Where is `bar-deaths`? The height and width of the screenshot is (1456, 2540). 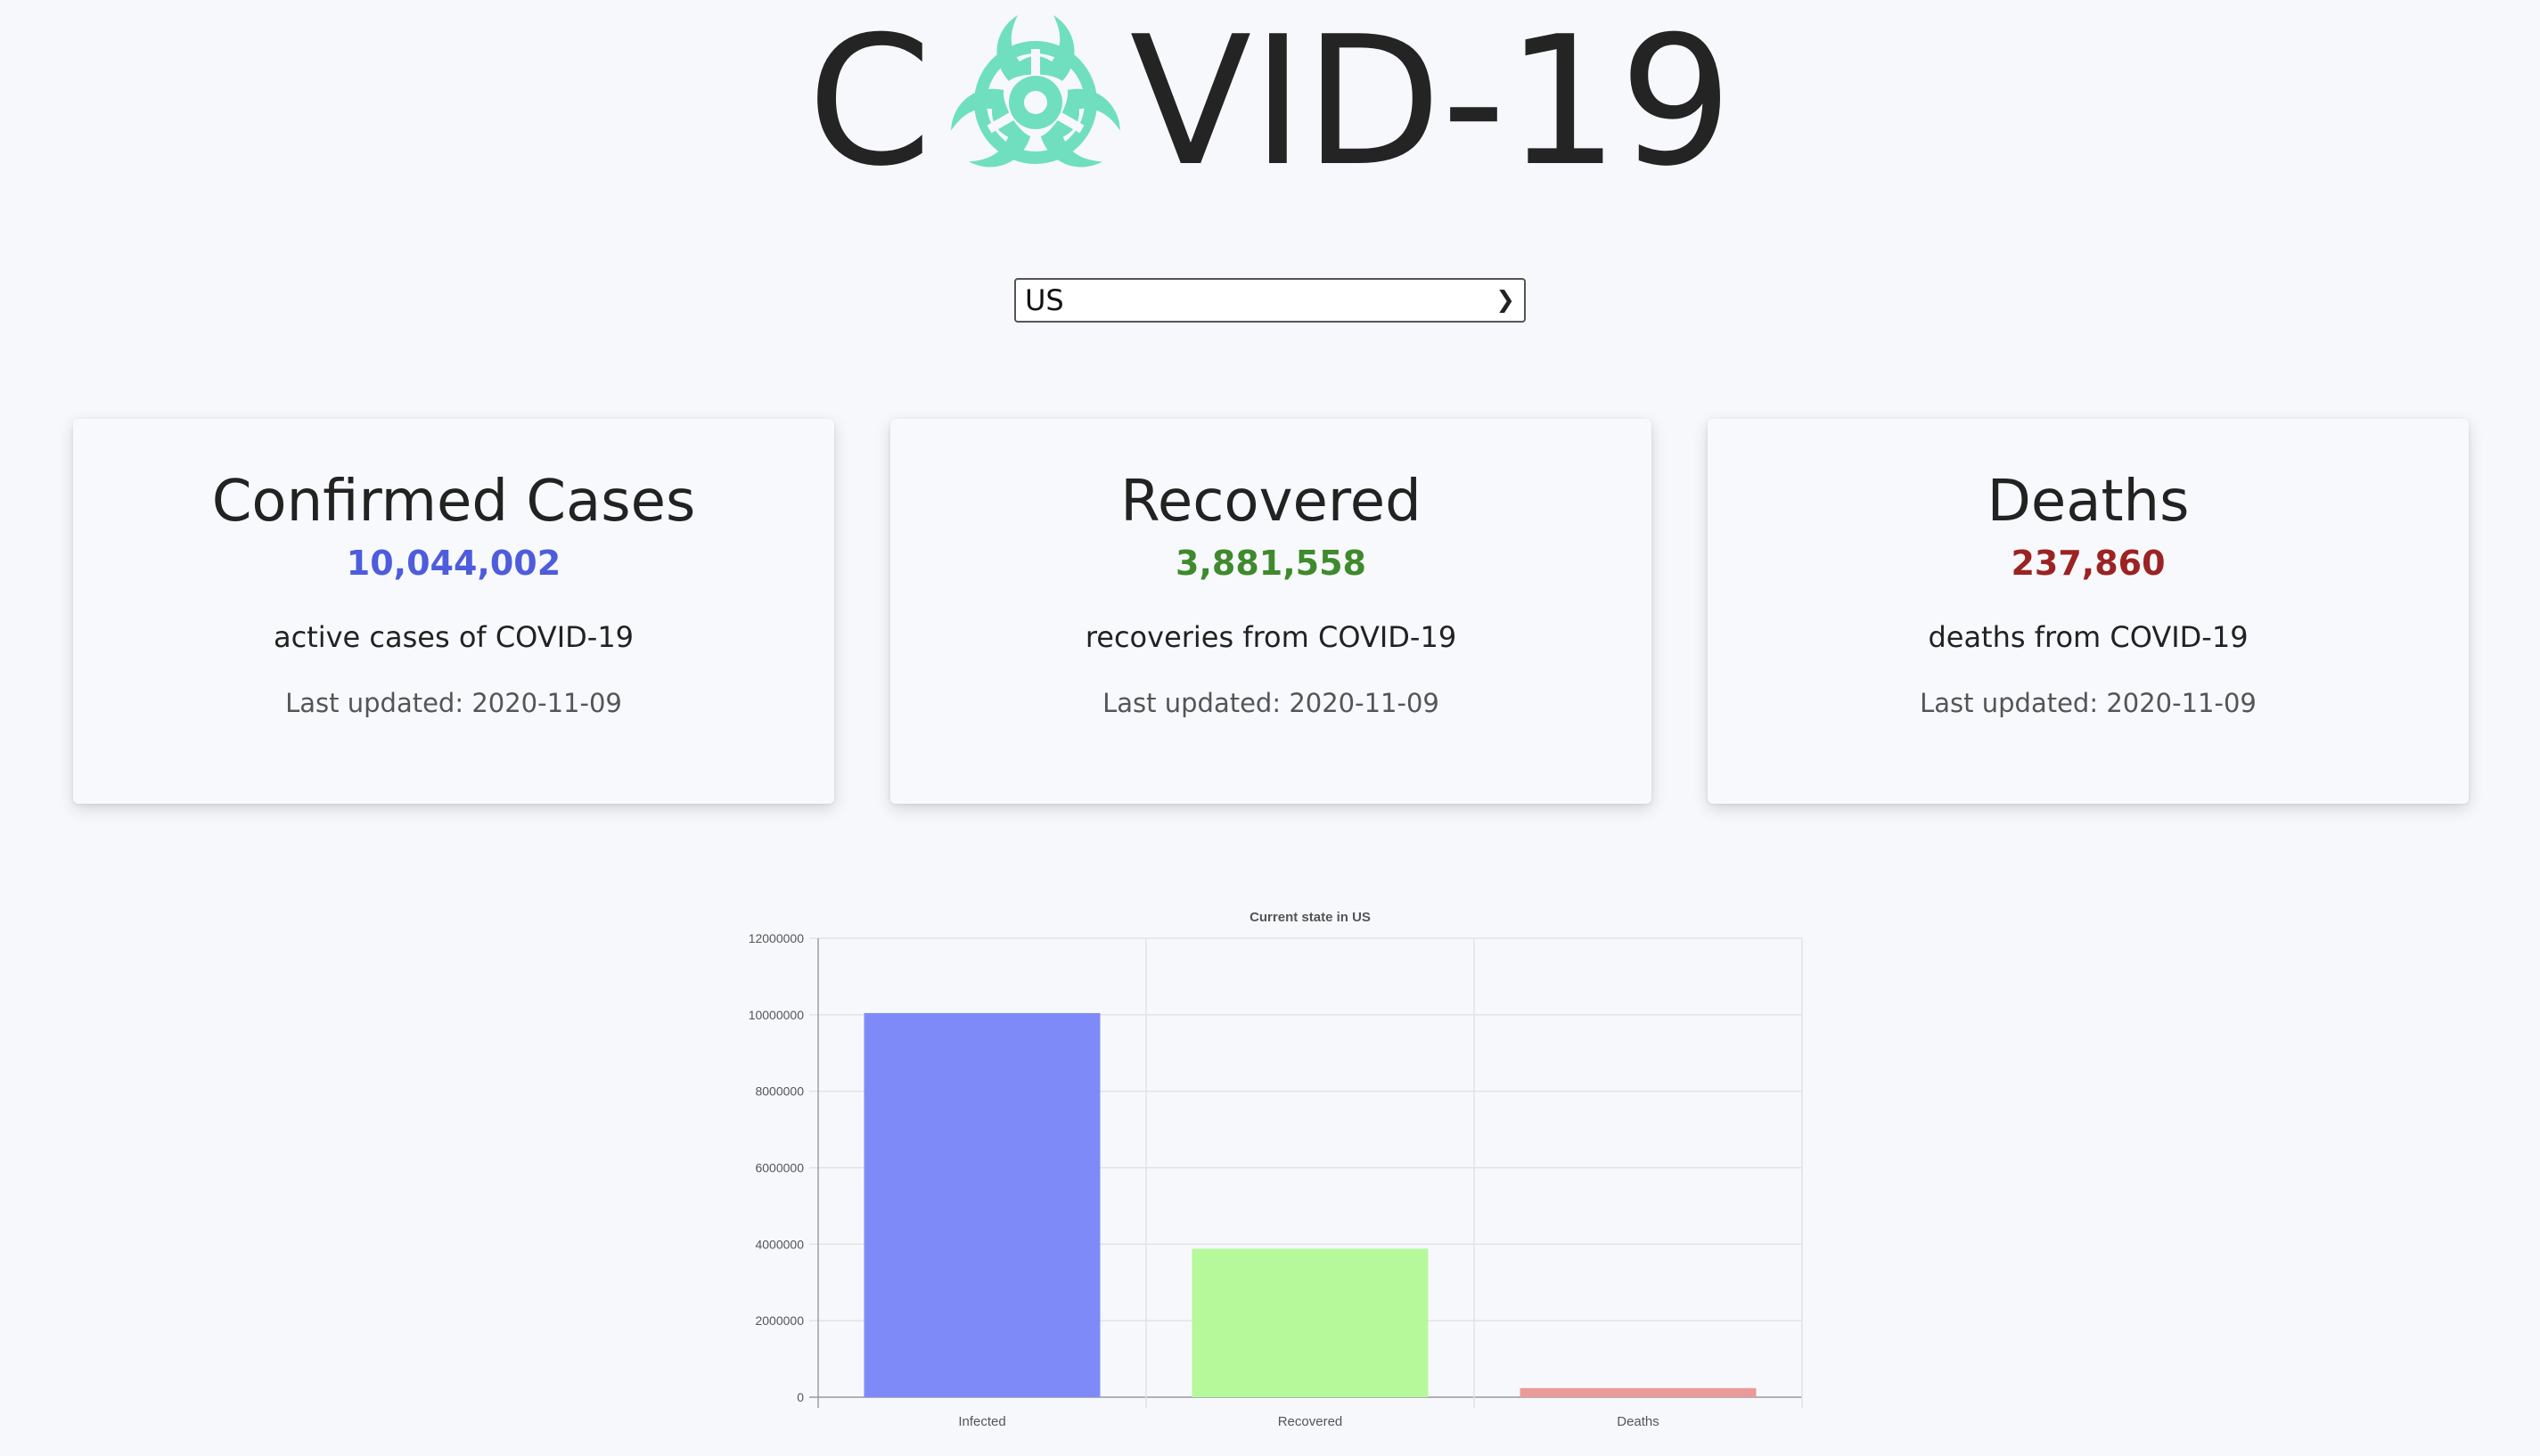 bar-deaths is located at coordinates (1638, 1392).